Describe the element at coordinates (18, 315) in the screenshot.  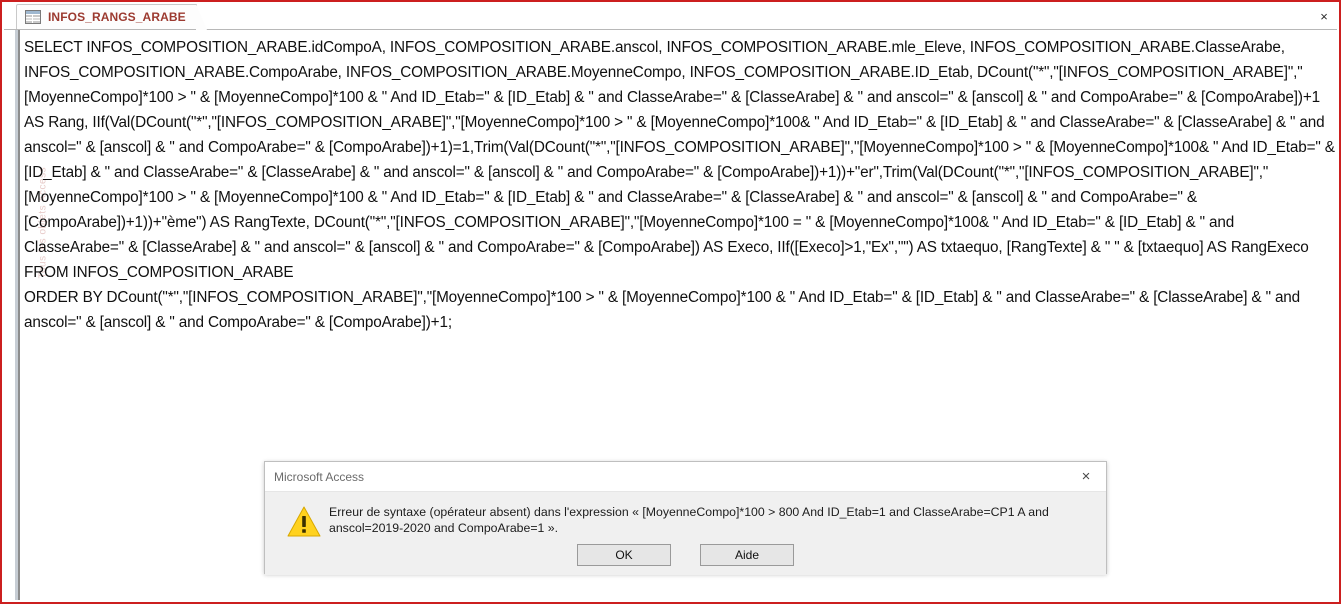
I see `pane-splitter` at that location.